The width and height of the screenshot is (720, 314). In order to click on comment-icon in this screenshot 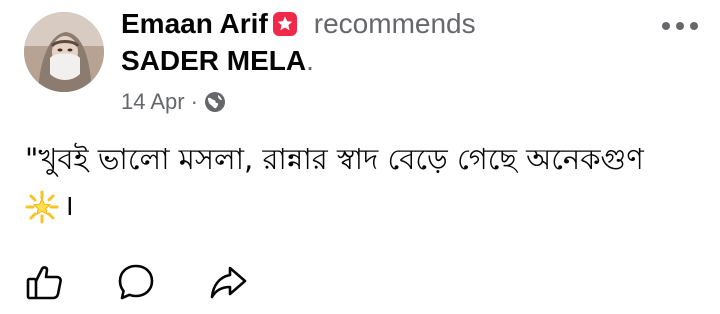, I will do `click(136, 282)`.